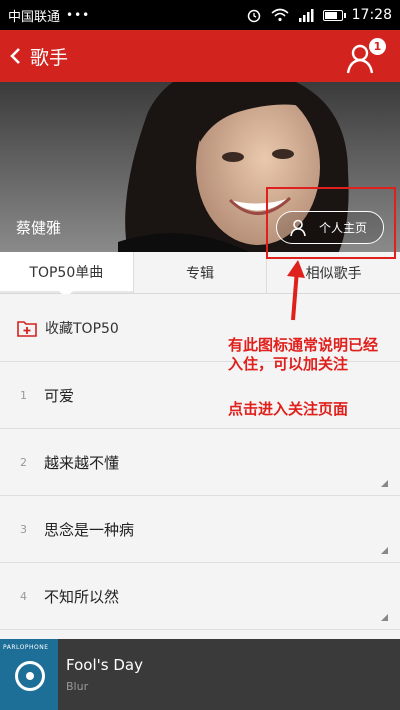  Describe the element at coordinates (23, 395) in the screenshot. I see `song-number: 1` at that location.